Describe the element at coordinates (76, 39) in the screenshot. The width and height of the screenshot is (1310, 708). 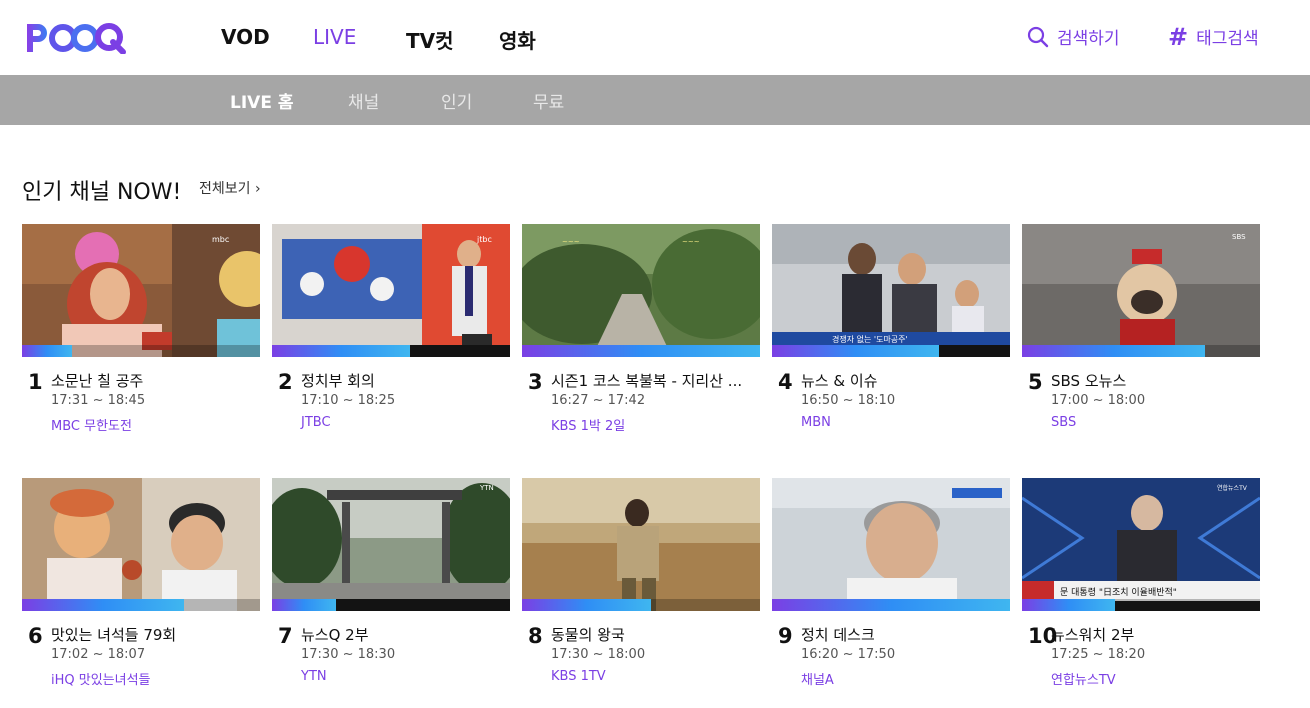
I see `pooq-logo-mark` at that location.